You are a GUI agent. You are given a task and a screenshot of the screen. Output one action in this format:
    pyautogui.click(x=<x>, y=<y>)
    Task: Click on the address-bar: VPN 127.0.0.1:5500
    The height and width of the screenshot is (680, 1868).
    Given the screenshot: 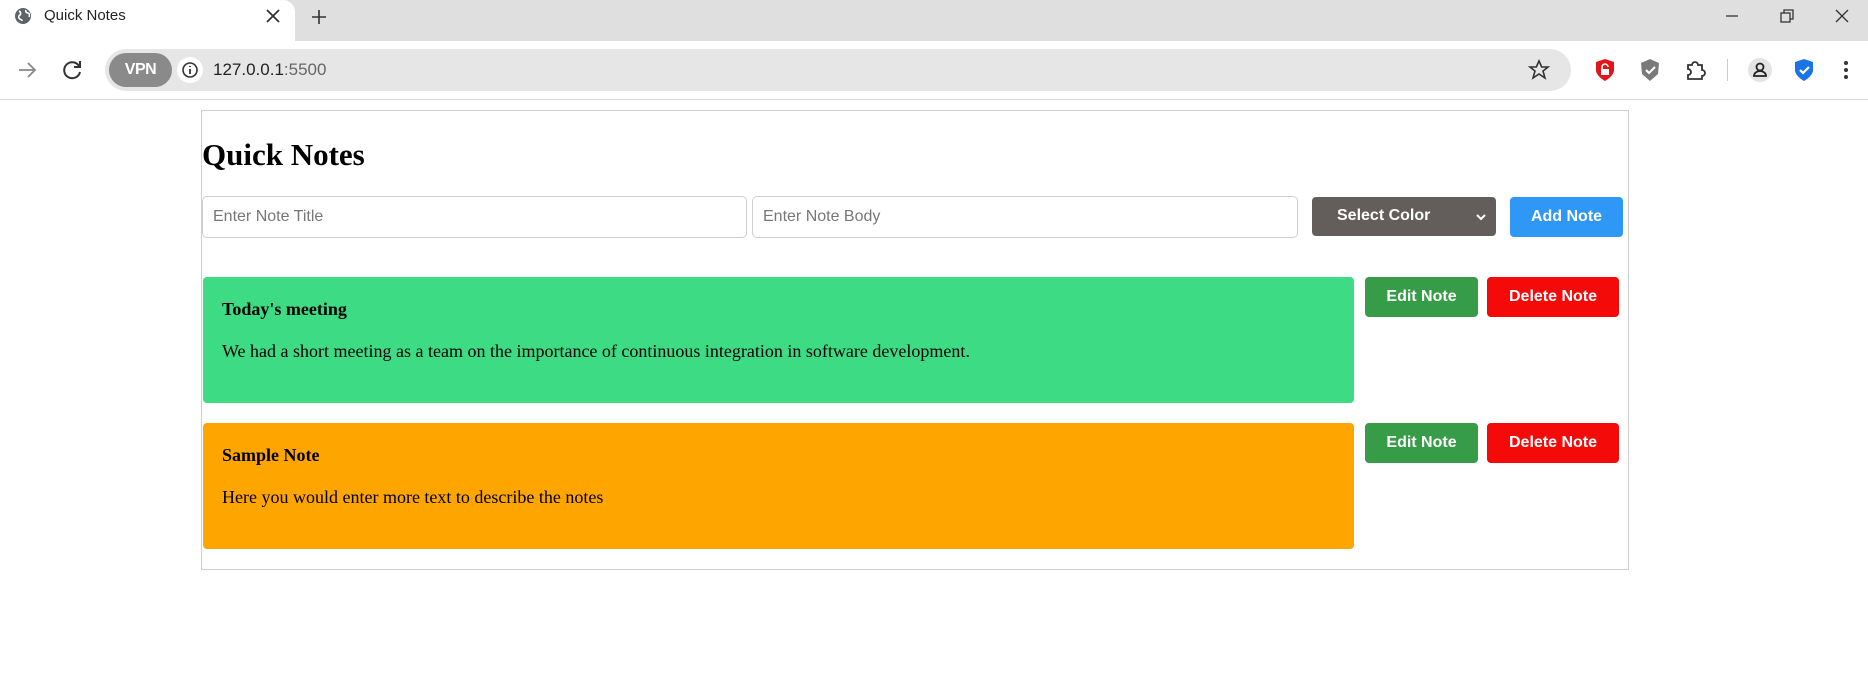 What is the action you would take?
    pyautogui.click(x=838, y=70)
    